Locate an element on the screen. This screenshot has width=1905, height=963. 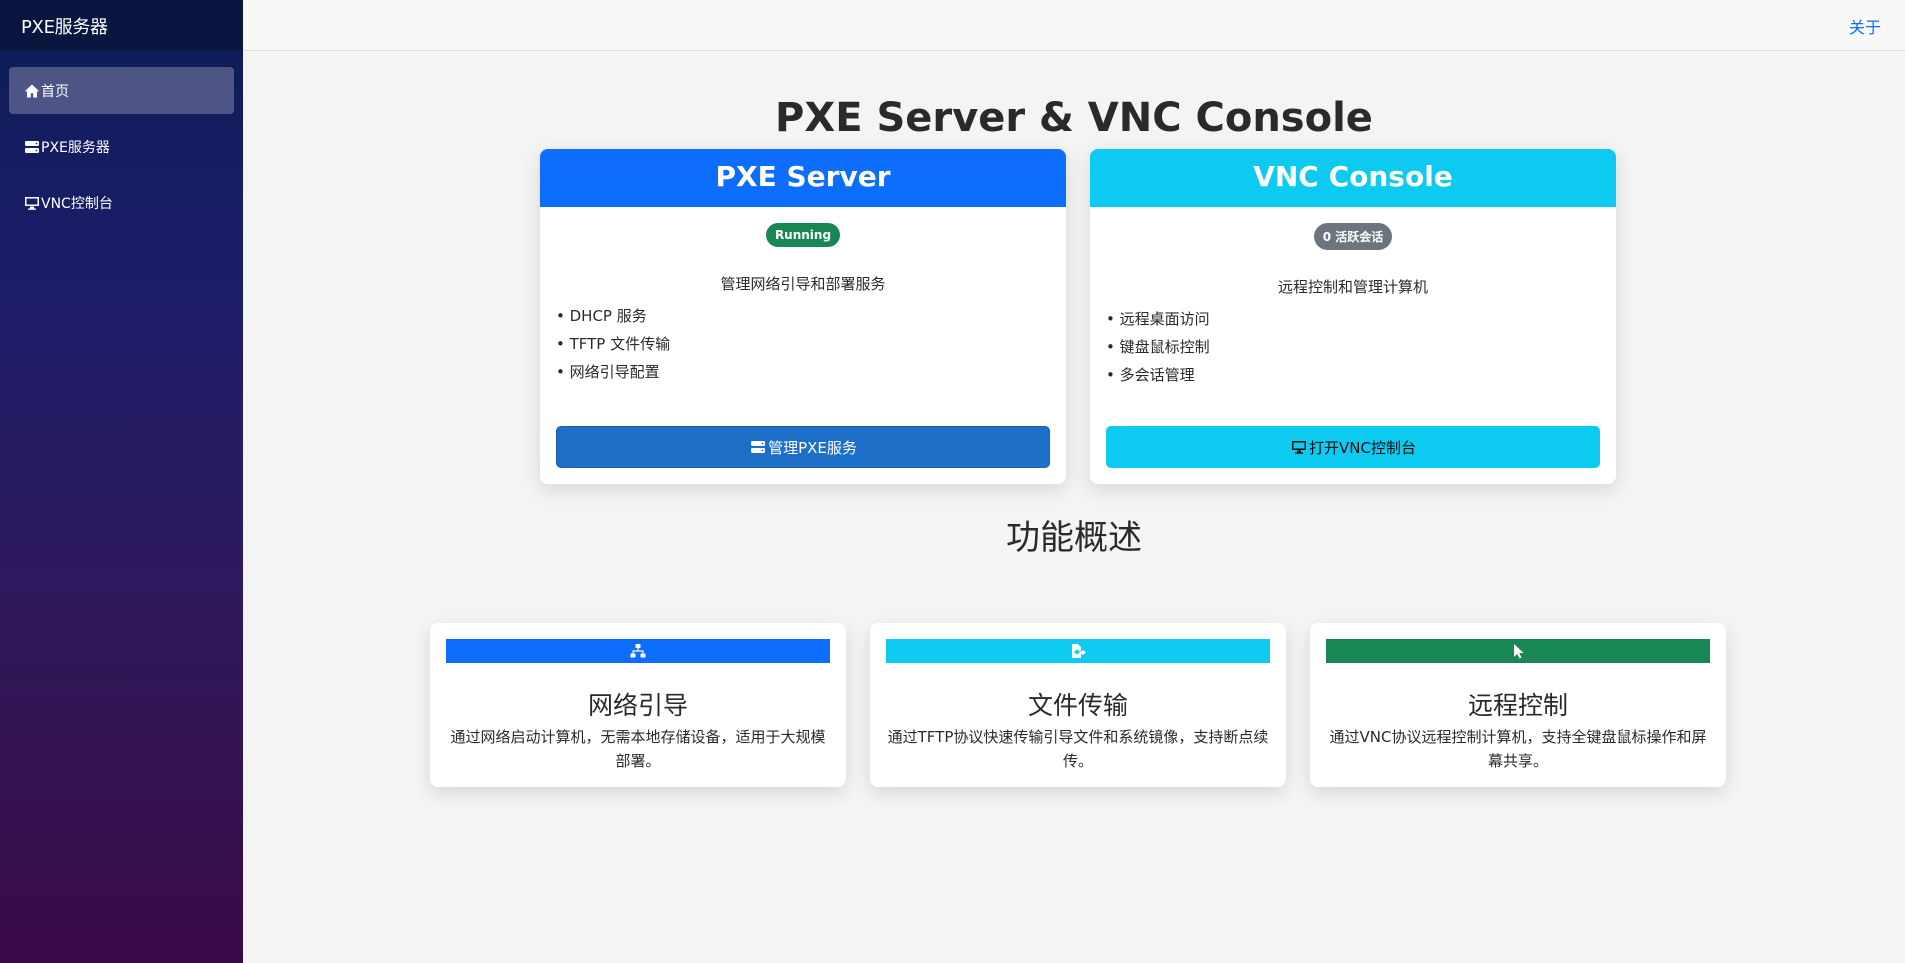
file-transfer-icon is located at coordinates (1079, 651).